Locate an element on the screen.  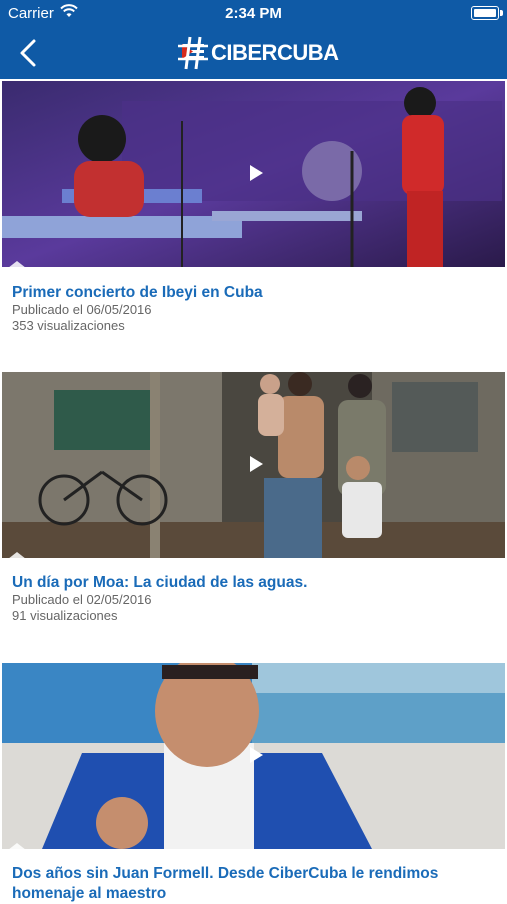
video-published-1: Publicado el 06/05/2016 is located at coordinates (82, 309).